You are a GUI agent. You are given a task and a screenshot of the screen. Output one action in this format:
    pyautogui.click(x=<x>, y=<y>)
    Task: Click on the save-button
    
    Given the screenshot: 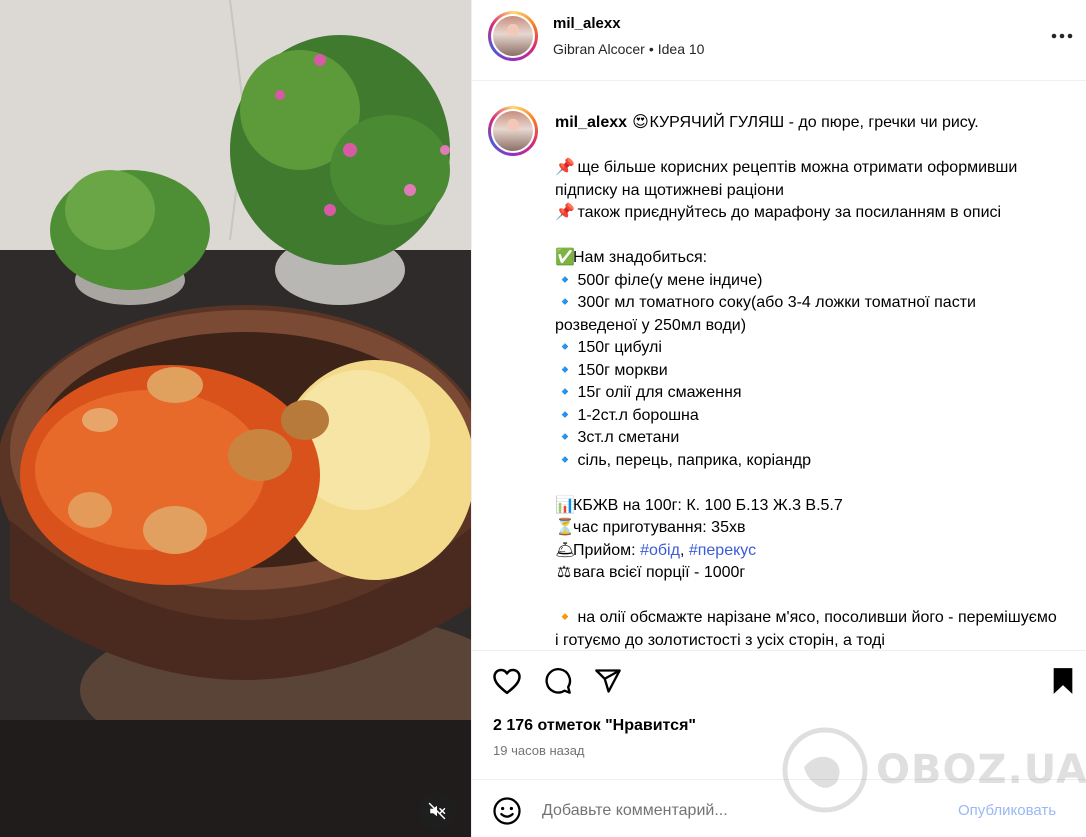 What is the action you would take?
    pyautogui.click(x=1063, y=681)
    